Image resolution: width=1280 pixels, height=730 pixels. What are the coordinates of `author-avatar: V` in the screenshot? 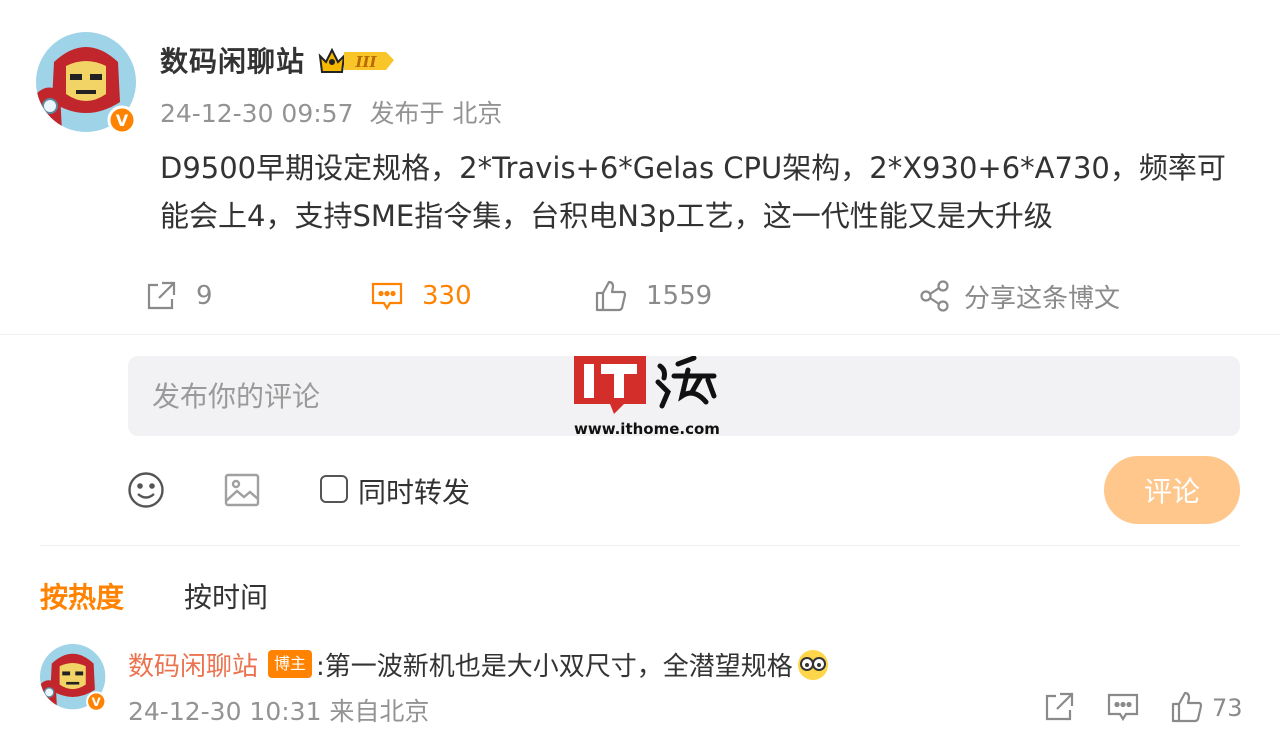 It's located at (88, 84).